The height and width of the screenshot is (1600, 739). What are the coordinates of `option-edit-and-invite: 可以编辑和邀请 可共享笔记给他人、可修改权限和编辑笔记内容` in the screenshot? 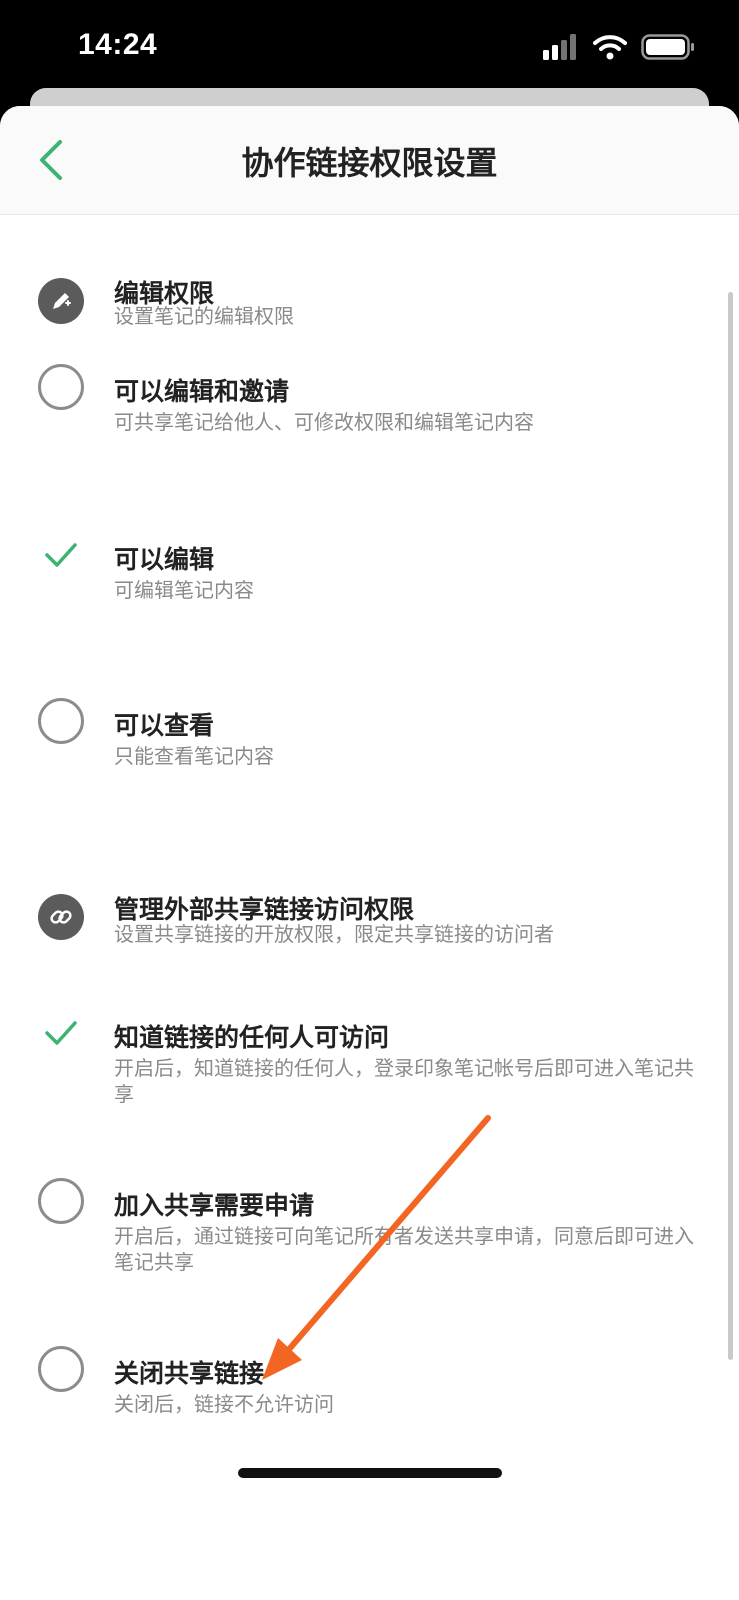 It's located at (350, 412).